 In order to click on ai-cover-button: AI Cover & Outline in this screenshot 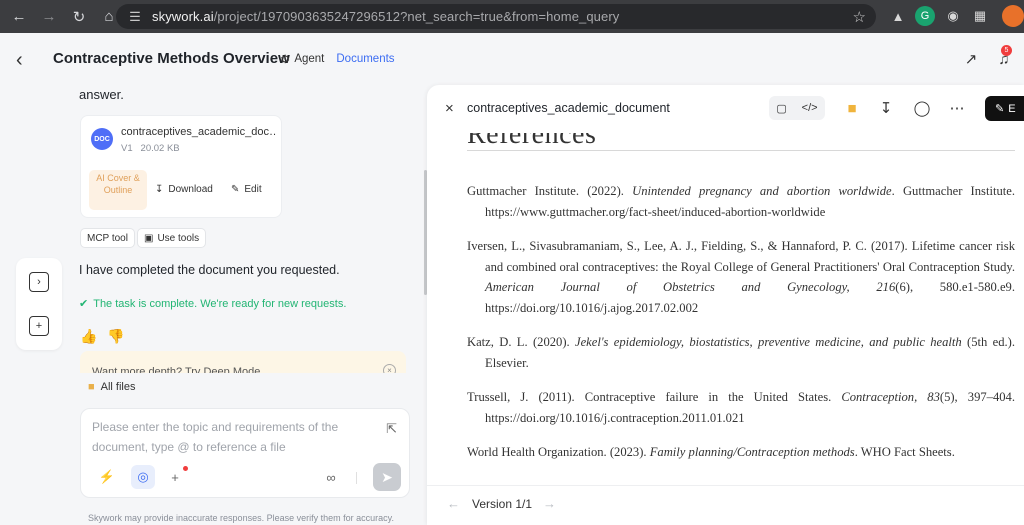, I will do `click(118, 190)`.